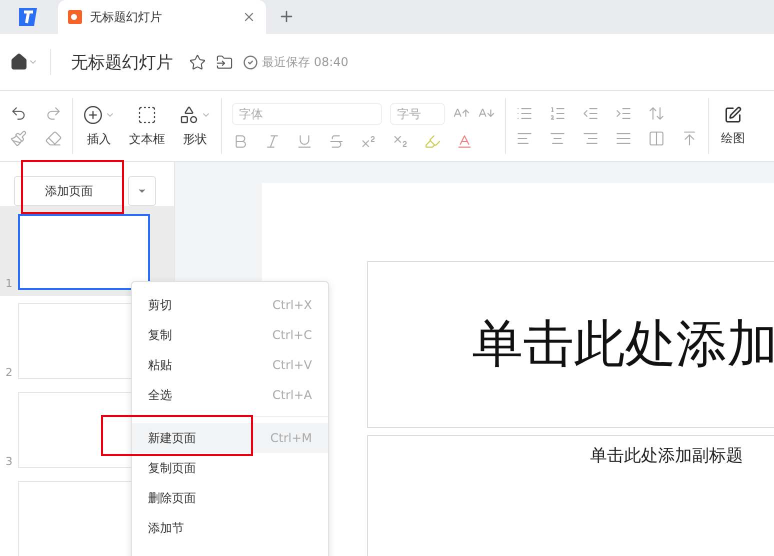  I want to click on text-box-icon, so click(147, 114).